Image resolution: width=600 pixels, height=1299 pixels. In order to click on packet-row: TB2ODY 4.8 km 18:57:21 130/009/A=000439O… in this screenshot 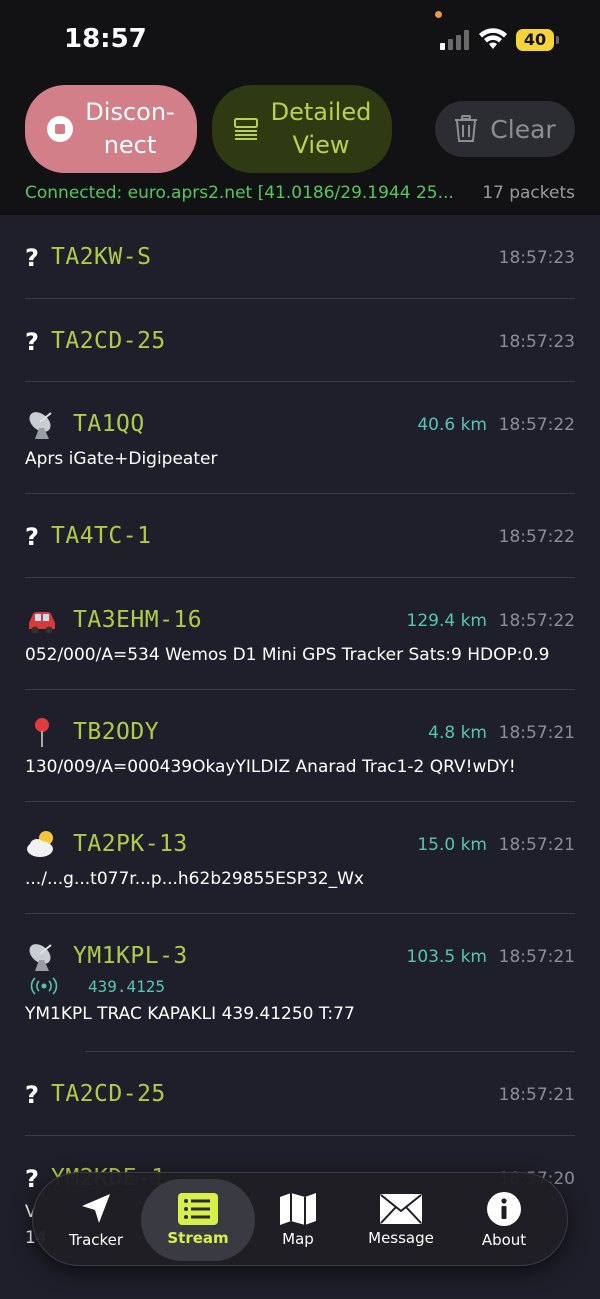, I will do `click(300, 746)`.